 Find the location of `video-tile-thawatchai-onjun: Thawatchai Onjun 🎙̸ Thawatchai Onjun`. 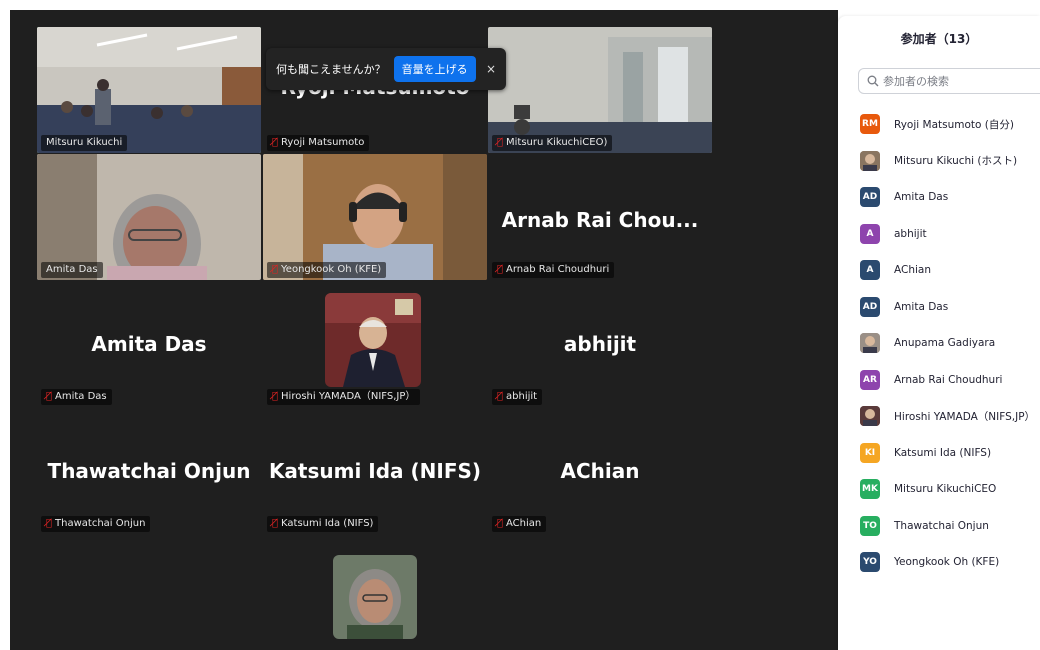

video-tile-thawatchai-onjun: Thawatchai Onjun 🎙̸ Thawatchai Onjun is located at coordinates (149, 471).